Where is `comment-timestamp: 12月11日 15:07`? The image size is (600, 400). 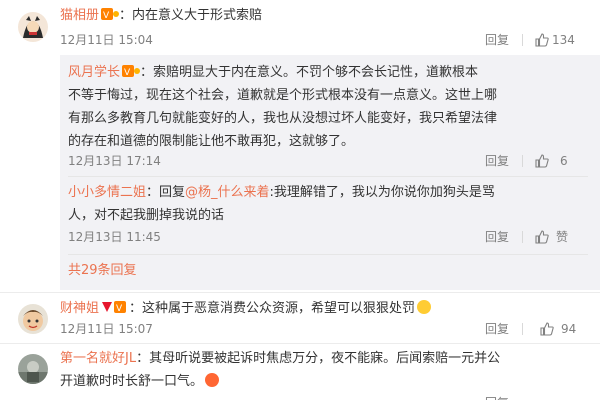 comment-timestamp: 12月11日 15:07 is located at coordinates (106, 329).